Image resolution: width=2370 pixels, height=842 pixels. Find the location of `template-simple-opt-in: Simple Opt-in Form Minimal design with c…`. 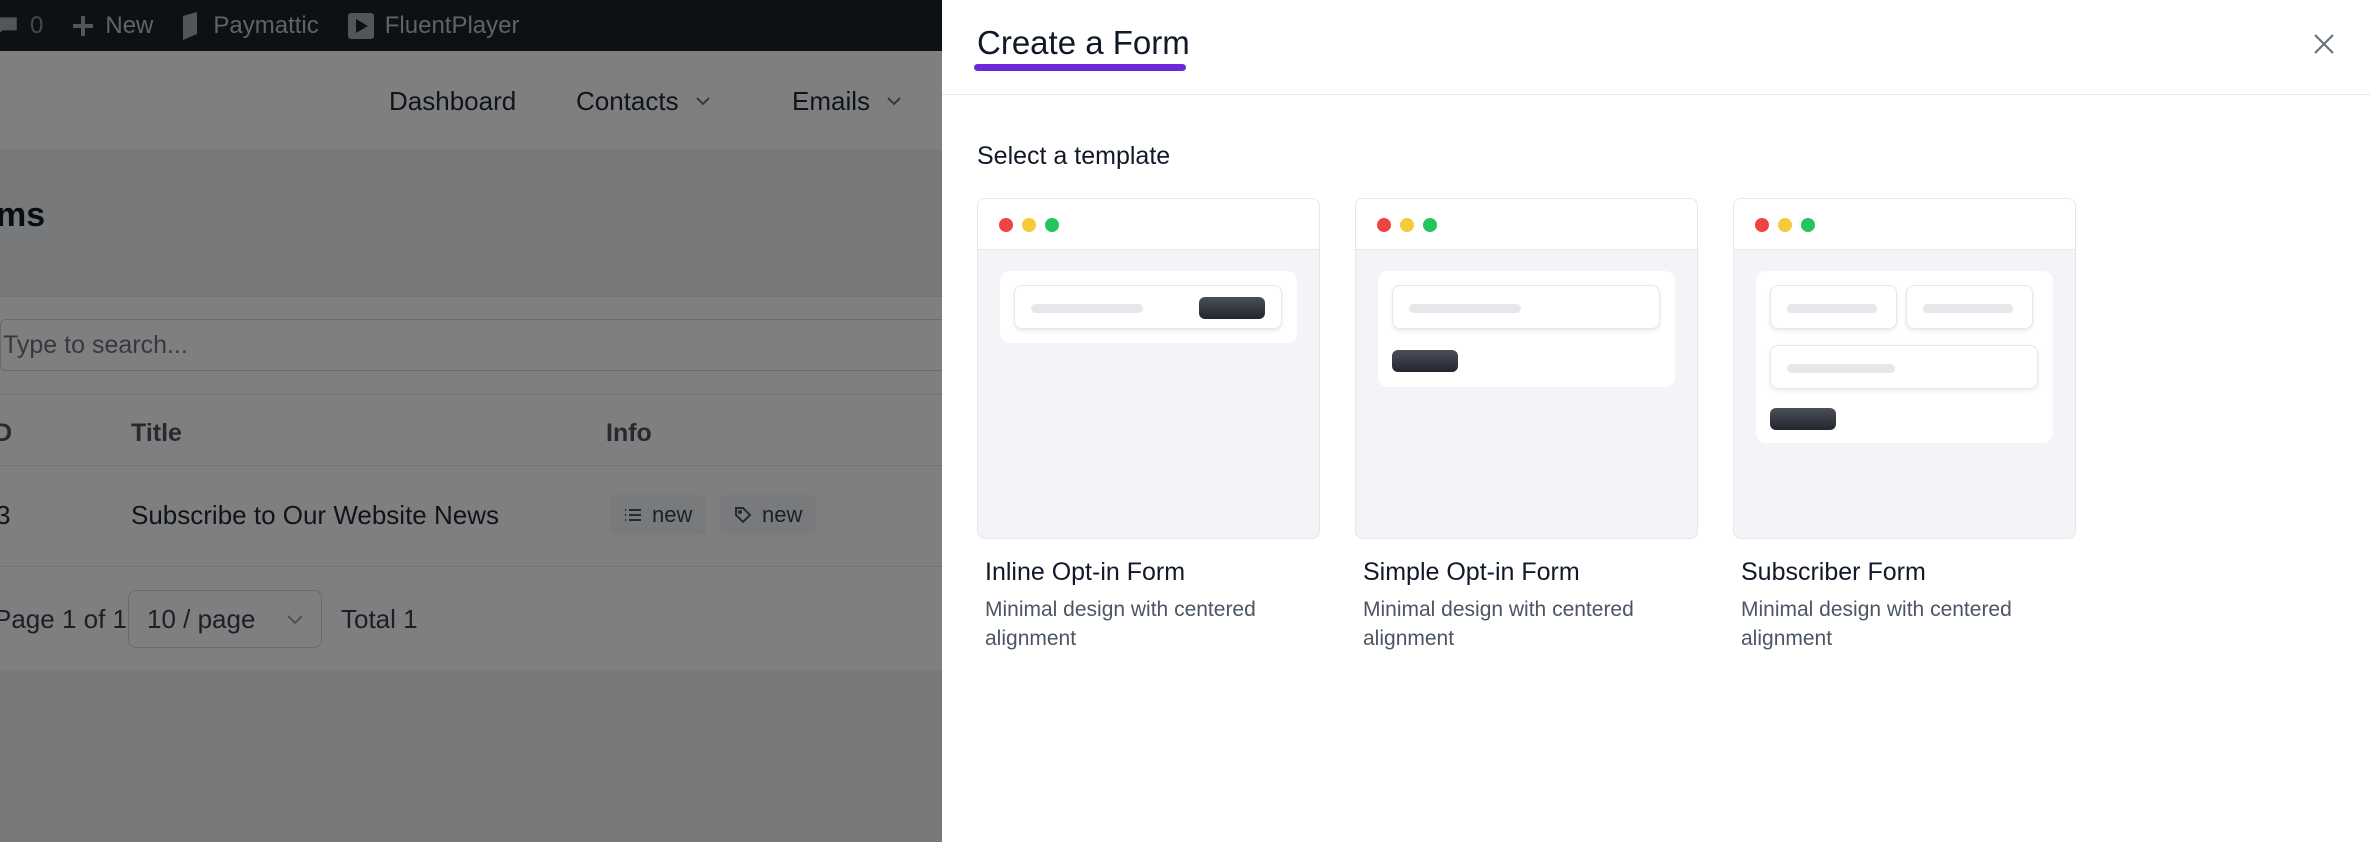

template-simple-opt-in: Simple Opt-in Form Minimal design with c… is located at coordinates (1526, 425).